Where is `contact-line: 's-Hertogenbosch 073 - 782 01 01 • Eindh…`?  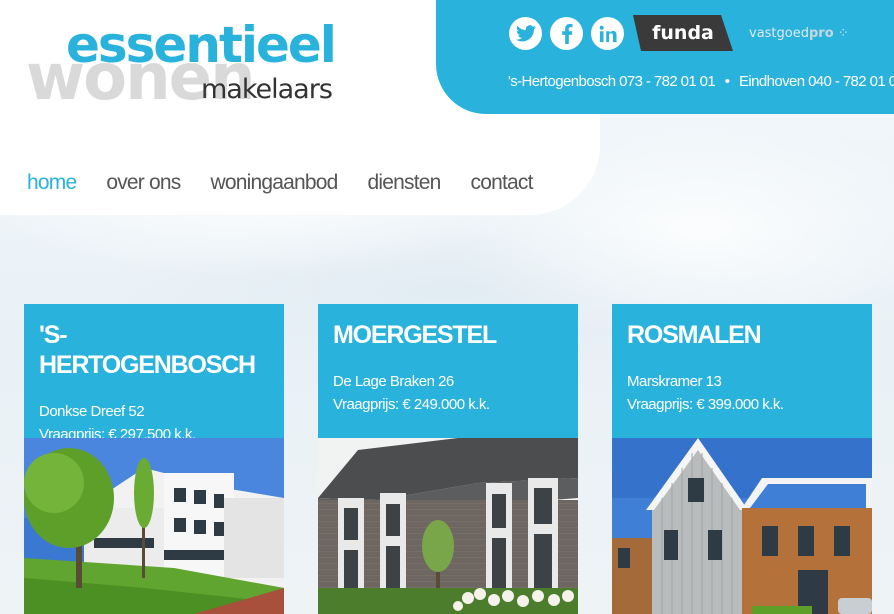 contact-line: 's-Hertogenbosch 073 - 782 01 01 • Eindh… is located at coordinates (701, 81).